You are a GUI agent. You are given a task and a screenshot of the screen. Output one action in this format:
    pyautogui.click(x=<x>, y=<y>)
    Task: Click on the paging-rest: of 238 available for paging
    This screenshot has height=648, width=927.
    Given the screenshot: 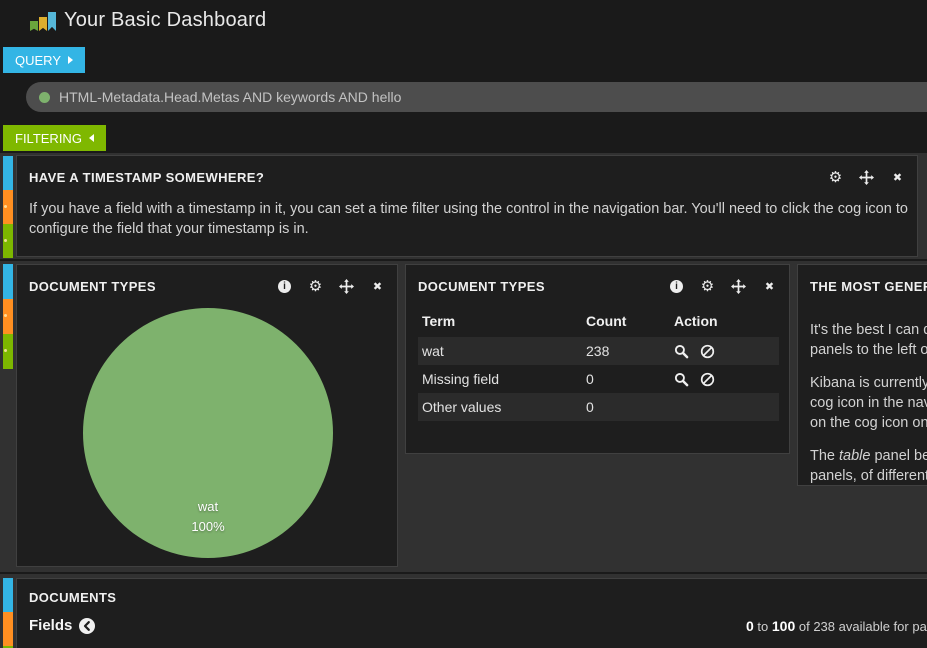 What is the action you would take?
    pyautogui.click(x=862, y=626)
    